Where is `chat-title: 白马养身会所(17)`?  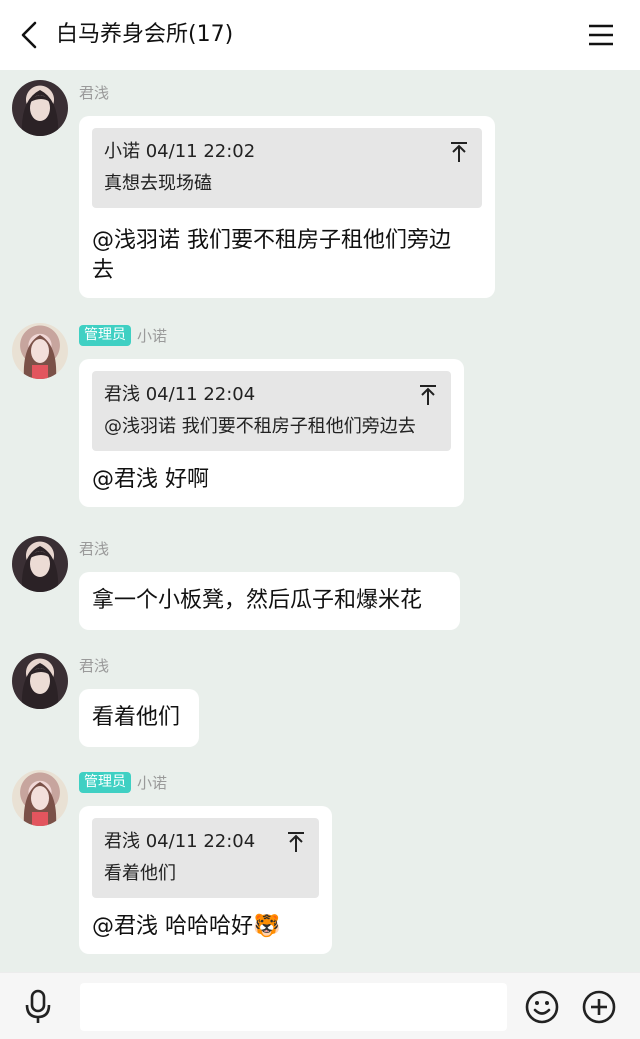 chat-title: 白马养身会所(17) is located at coordinates (145, 34).